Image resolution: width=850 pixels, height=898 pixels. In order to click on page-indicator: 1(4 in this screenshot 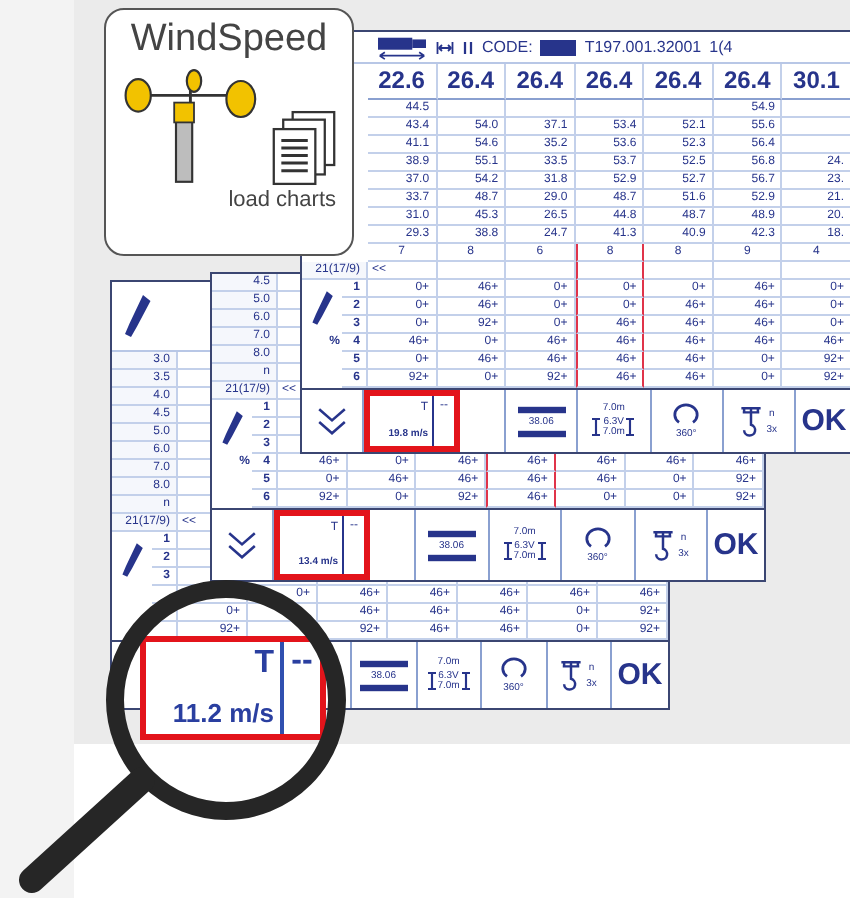, I will do `click(721, 47)`.